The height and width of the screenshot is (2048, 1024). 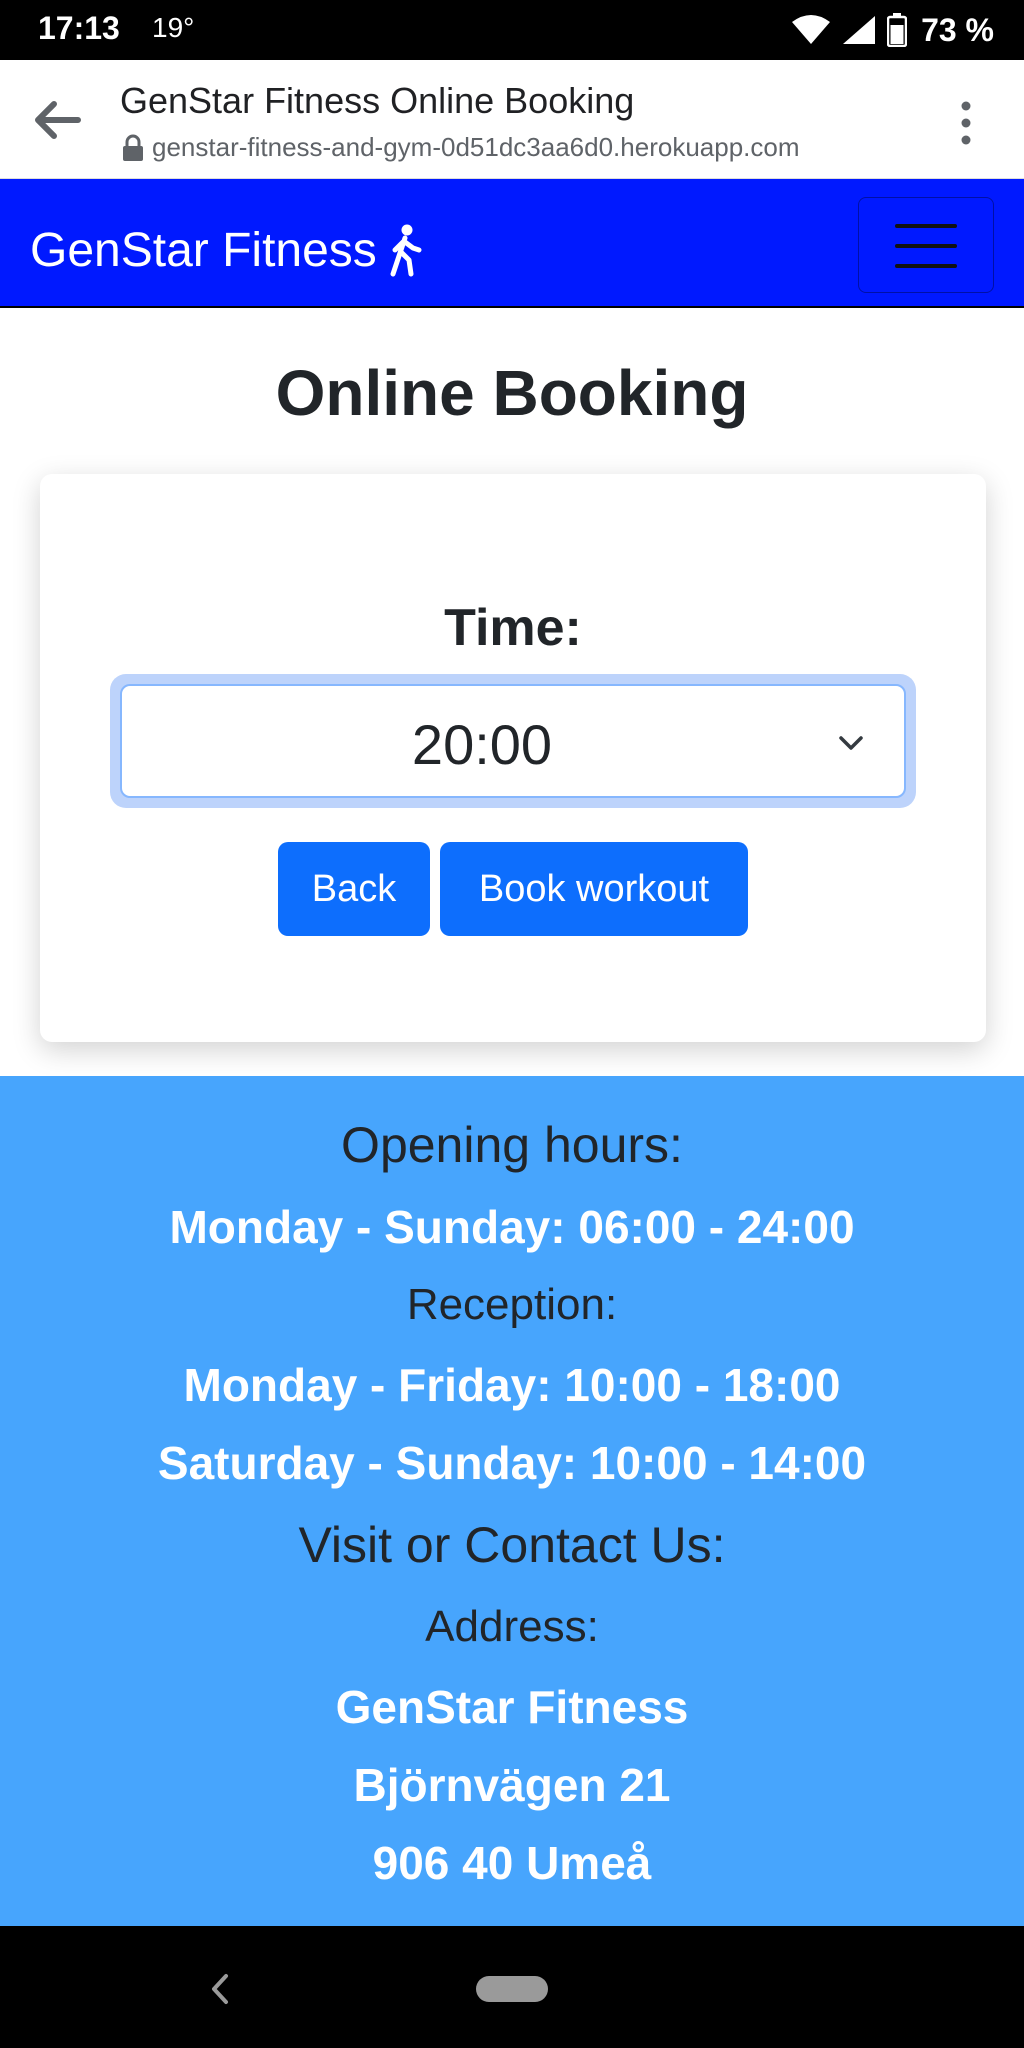 What do you see at coordinates (203, 250) in the screenshot?
I see `brand-name: GenStar Fitness` at bounding box center [203, 250].